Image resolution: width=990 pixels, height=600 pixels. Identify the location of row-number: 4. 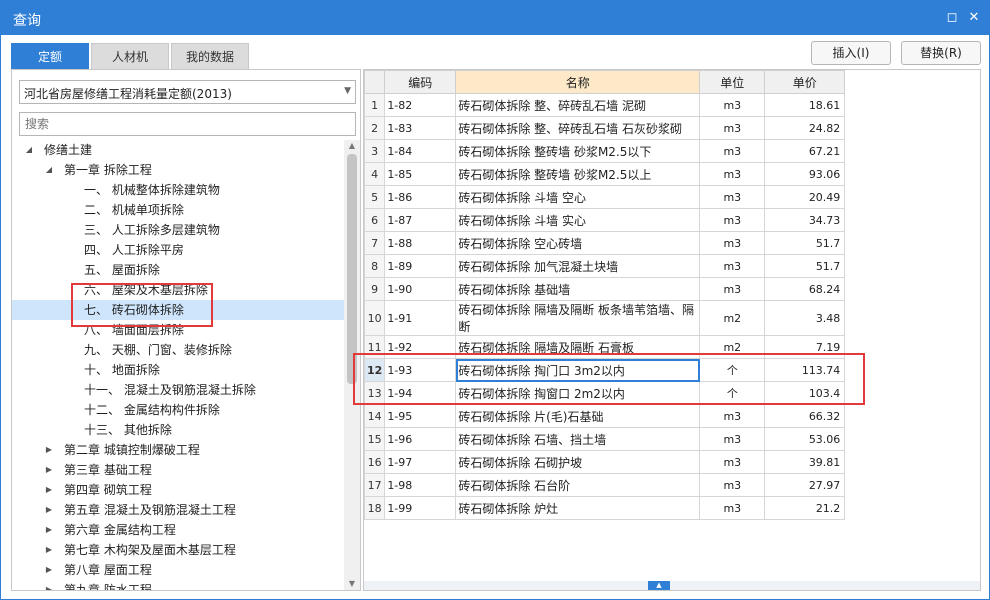
(374, 174).